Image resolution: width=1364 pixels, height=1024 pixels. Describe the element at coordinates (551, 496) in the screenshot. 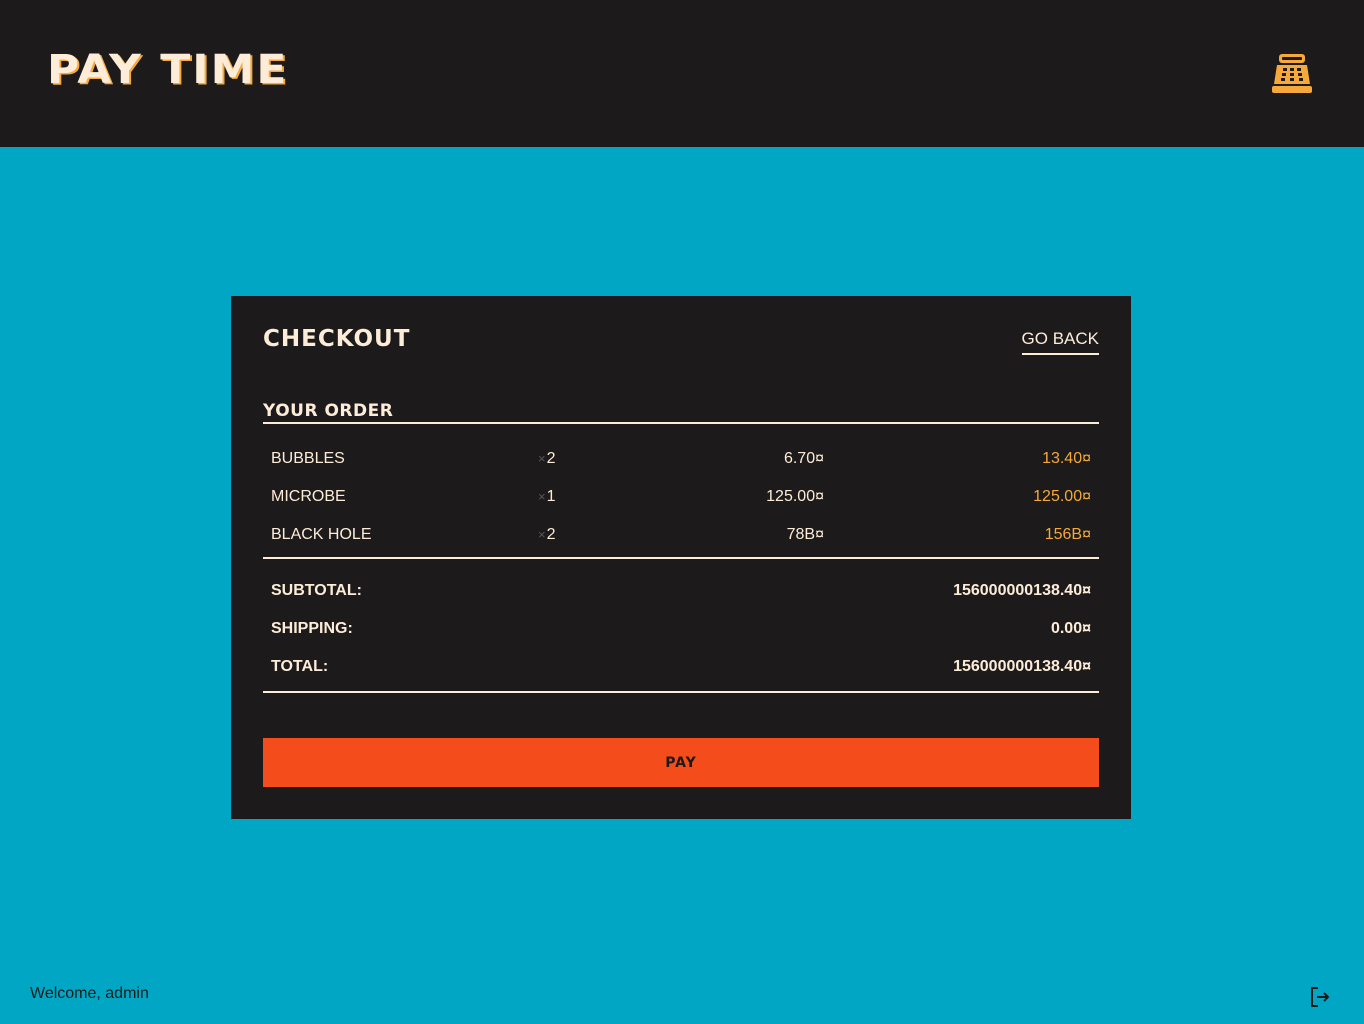

I see `item-quantity-value: 1` at that location.